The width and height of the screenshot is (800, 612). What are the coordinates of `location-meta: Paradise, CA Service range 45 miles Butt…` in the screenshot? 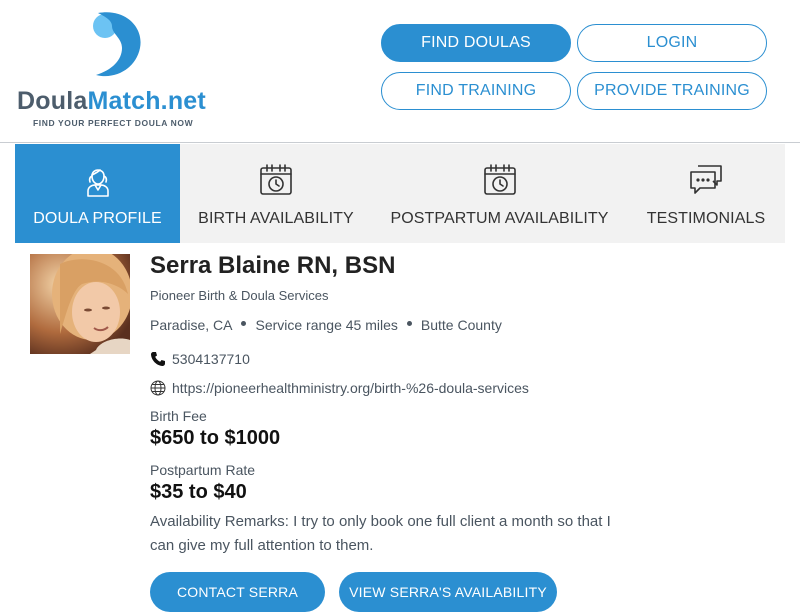 It's located at (326, 325).